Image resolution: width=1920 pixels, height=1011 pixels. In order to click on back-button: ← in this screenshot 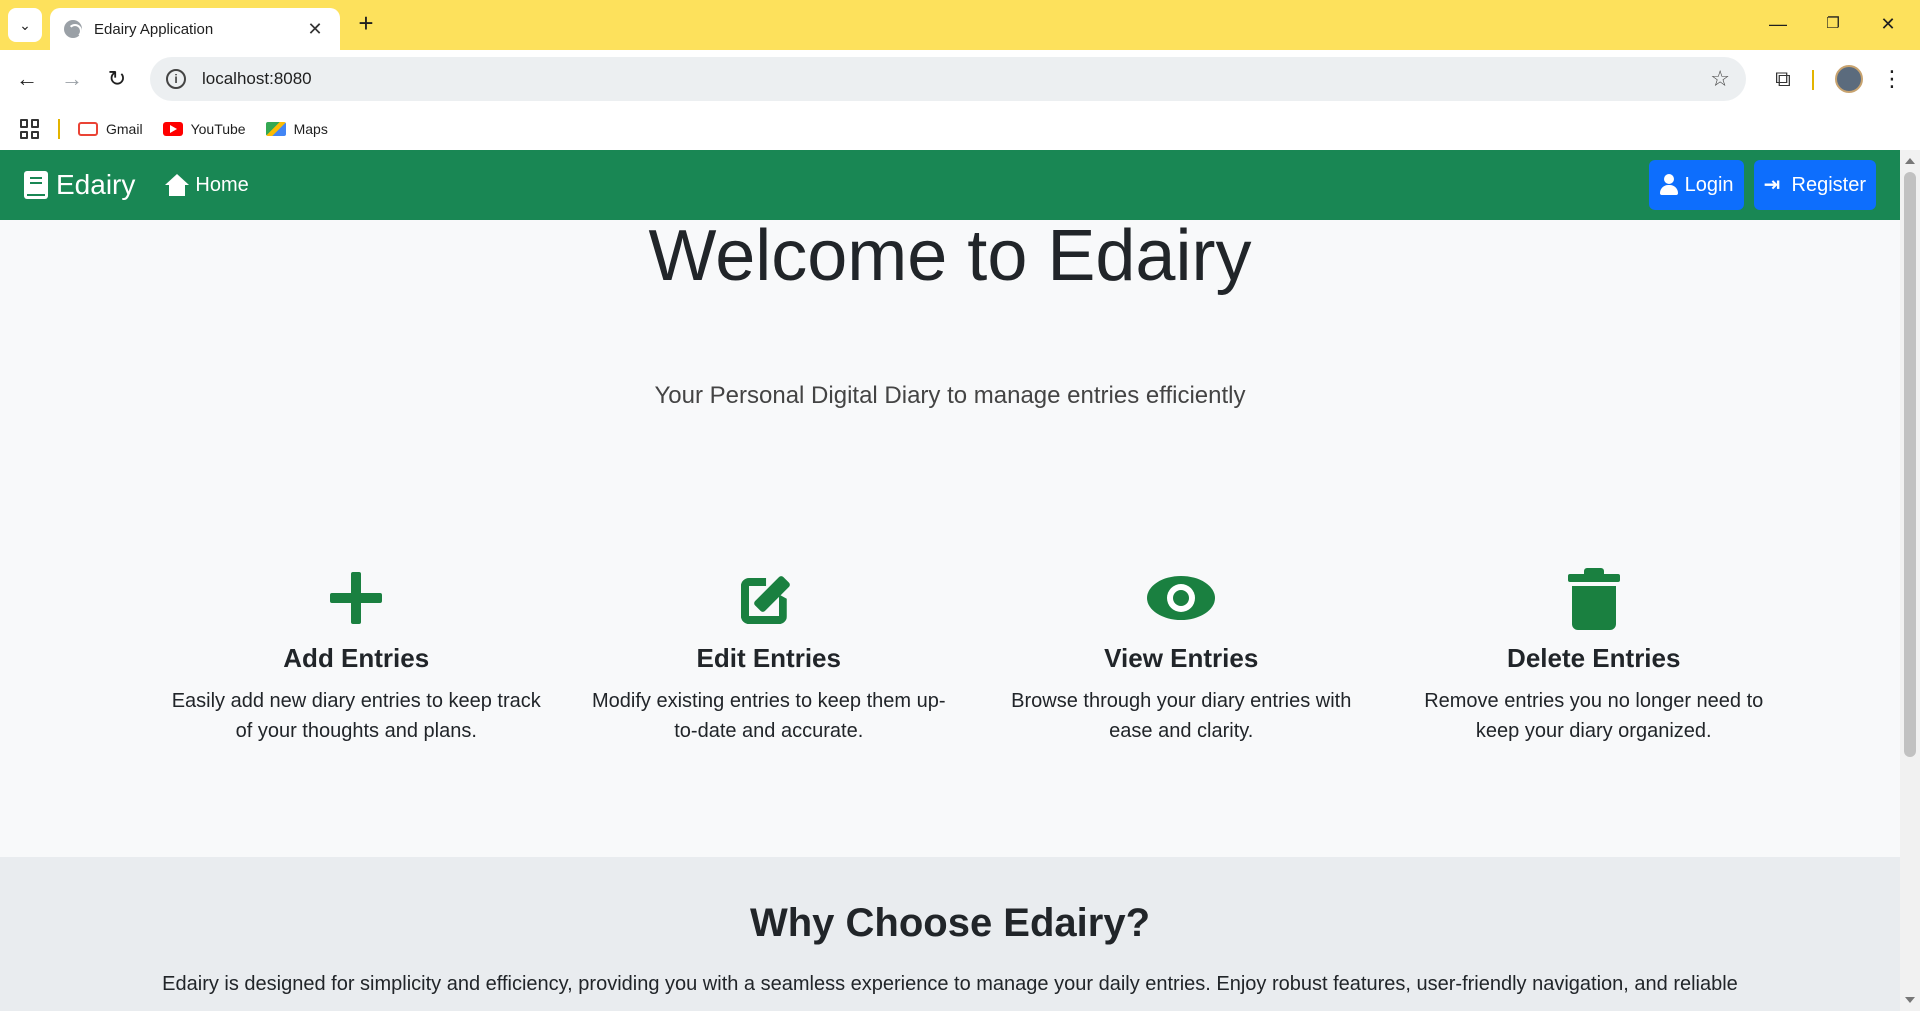, I will do `click(27, 79)`.